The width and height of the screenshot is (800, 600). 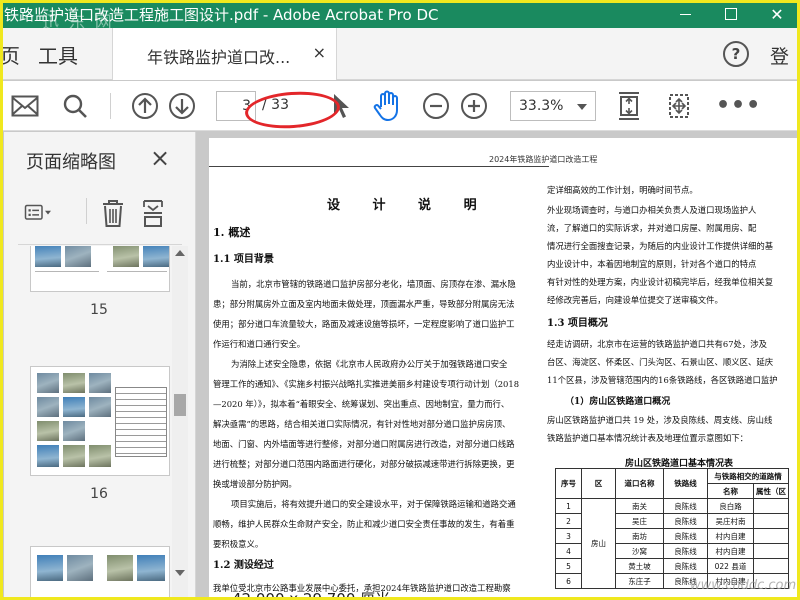 I want to click on fit-page-icon, so click(x=629, y=106).